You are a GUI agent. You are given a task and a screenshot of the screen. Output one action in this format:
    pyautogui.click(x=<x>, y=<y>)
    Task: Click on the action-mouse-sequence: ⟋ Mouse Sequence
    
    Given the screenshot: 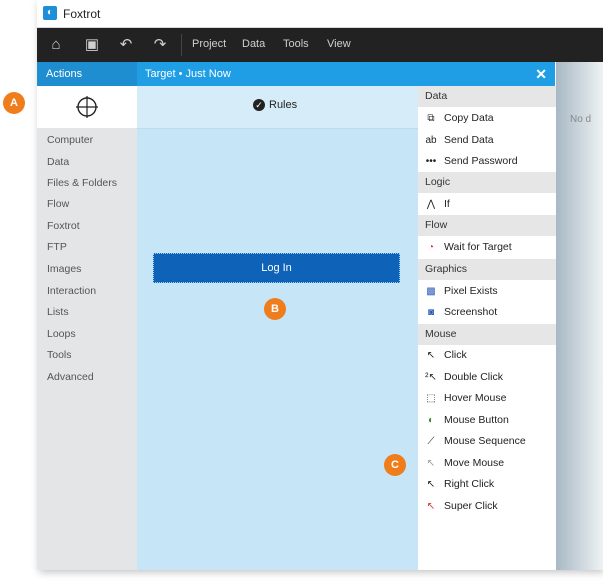 What is the action you would take?
    pyautogui.click(x=475, y=441)
    